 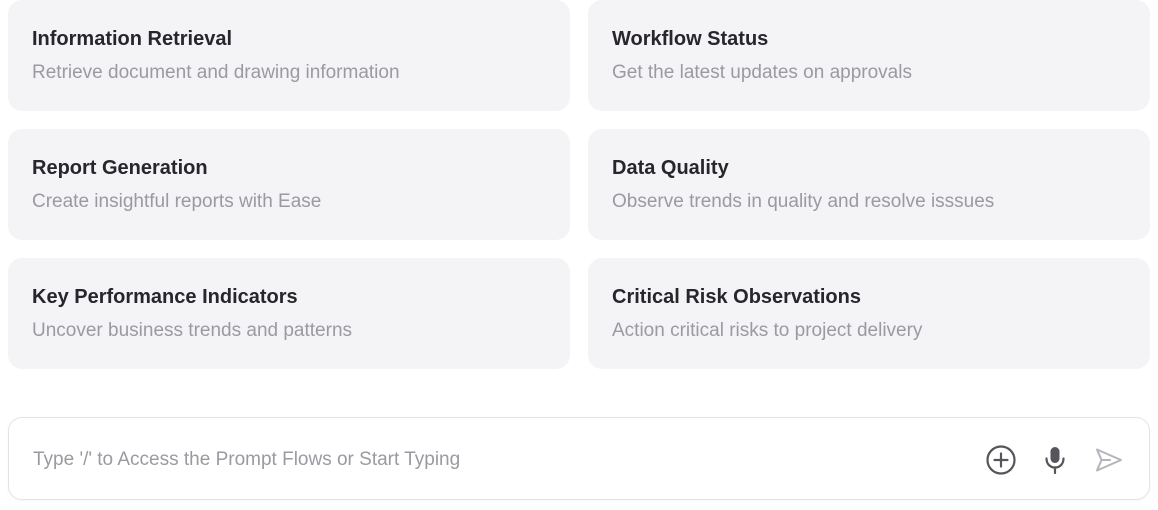 I want to click on send-icon, so click(x=1109, y=460).